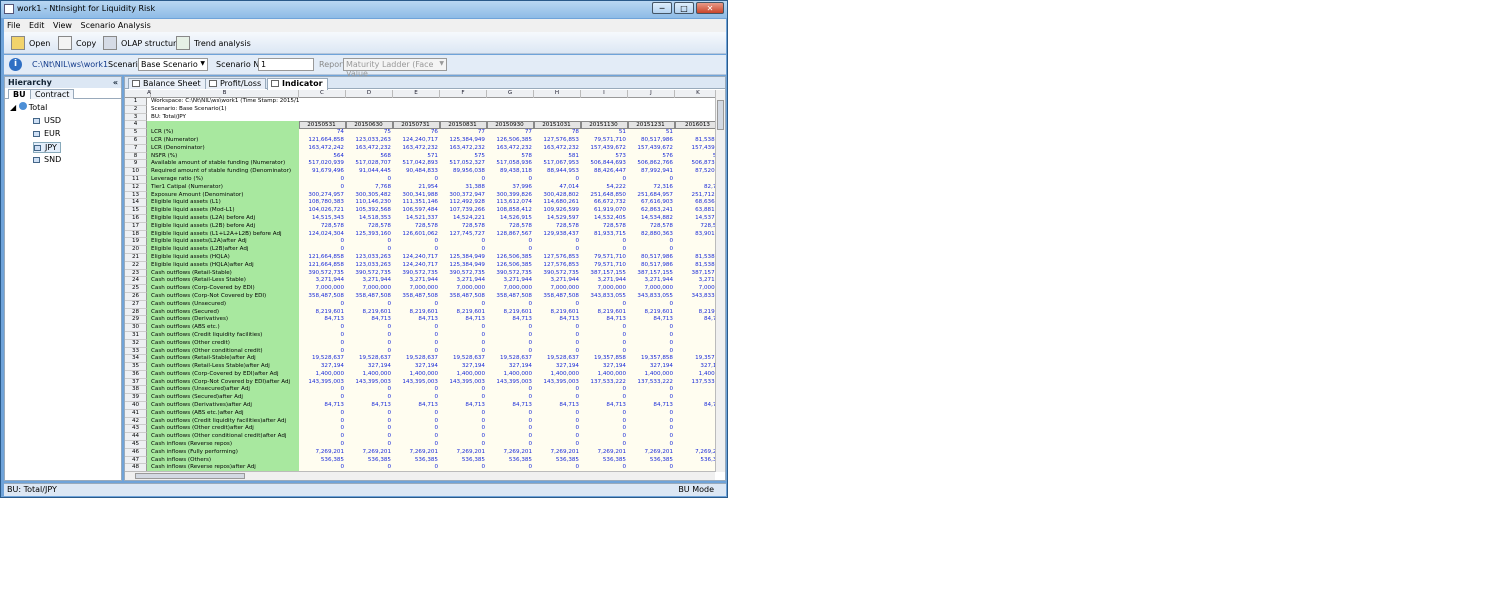 The image size is (1500, 600). I want to click on row-number: 26, so click(136, 296).